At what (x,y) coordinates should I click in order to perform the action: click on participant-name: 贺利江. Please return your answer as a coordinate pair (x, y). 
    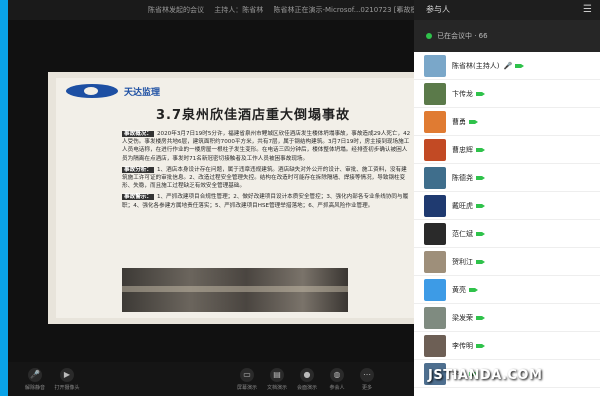
    Looking at the image, I should click on (462, 261).